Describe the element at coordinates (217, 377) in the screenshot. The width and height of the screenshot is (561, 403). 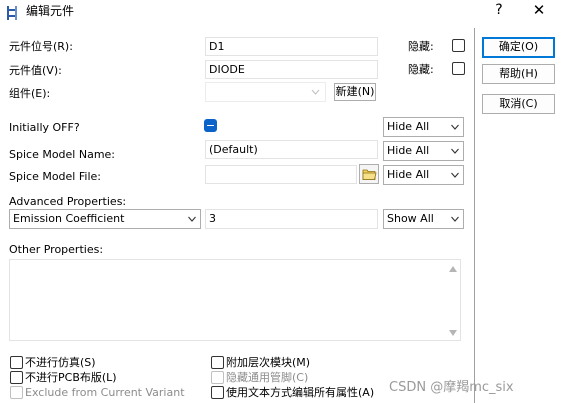
I see `hide-common-pins-checkbox` at that location.